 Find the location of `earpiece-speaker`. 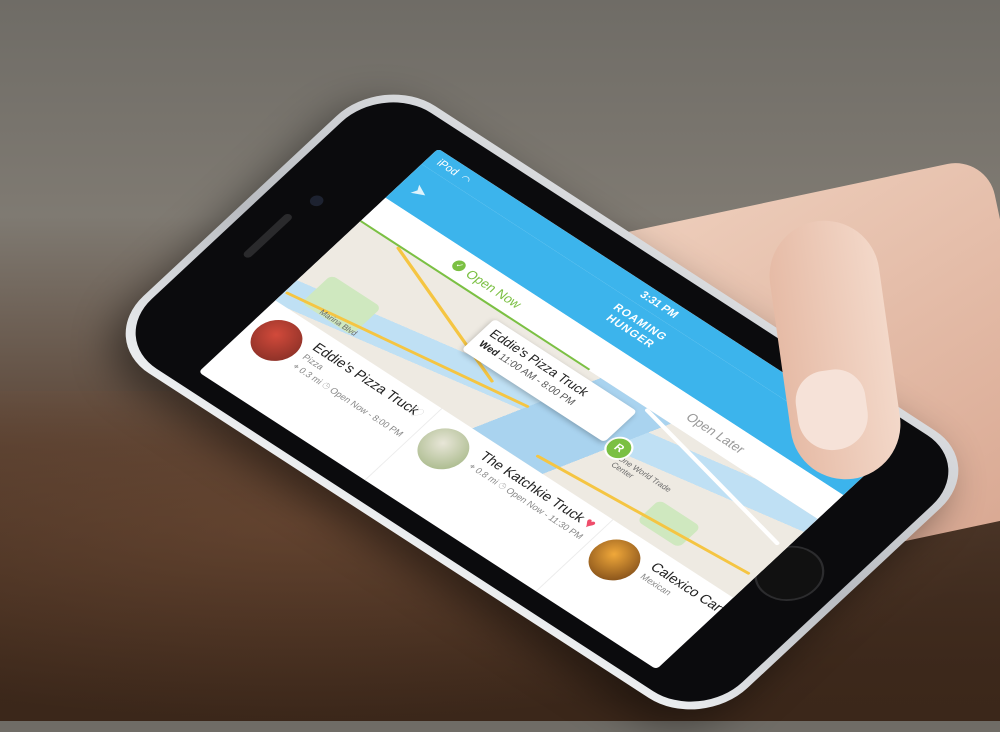

earpiece-speaker is located at coordinates (267, 236).